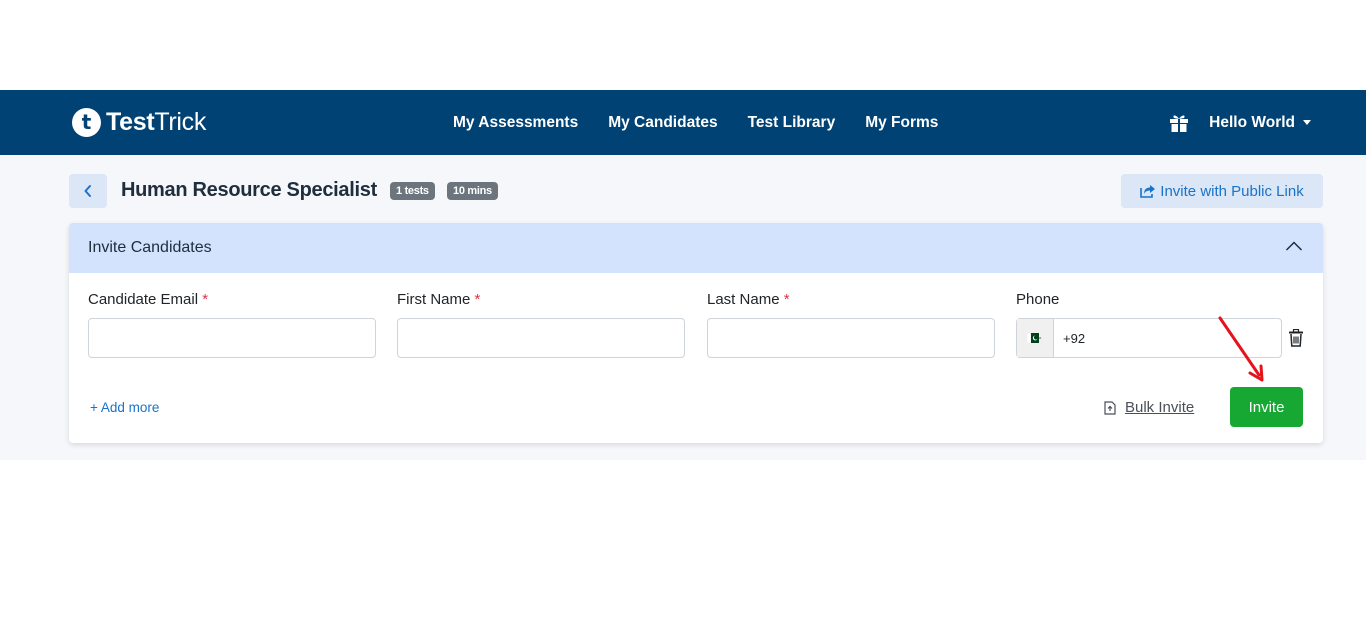 The image size is (1366, 635). Describe the element at coordinates (541, 338) in the screenshot. I see `first-name-field` at that location.